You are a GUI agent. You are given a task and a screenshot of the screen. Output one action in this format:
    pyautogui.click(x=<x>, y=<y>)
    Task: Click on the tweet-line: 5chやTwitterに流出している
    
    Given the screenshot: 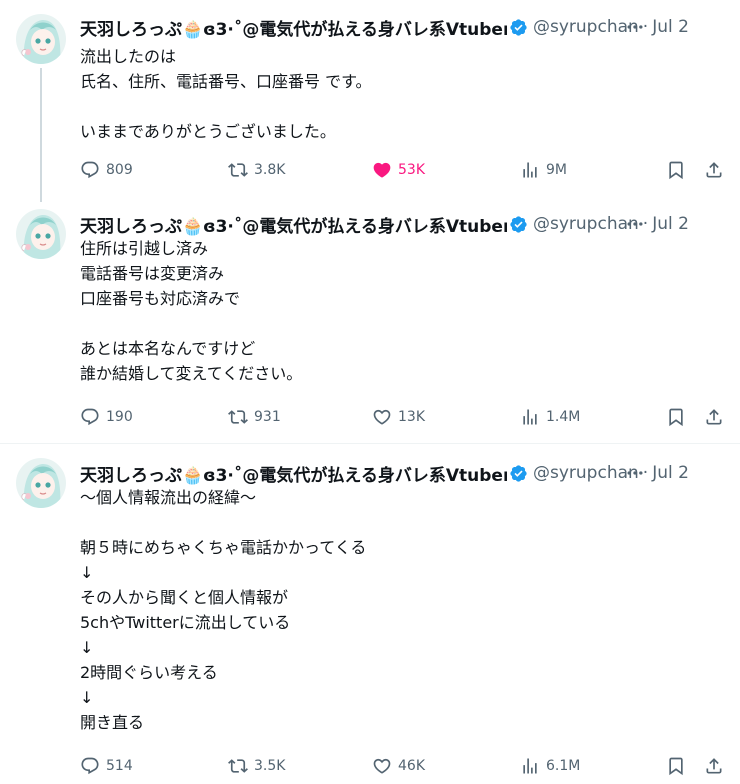 What is the action you would take?
    pyautogui.click(x=185, y=622)
    